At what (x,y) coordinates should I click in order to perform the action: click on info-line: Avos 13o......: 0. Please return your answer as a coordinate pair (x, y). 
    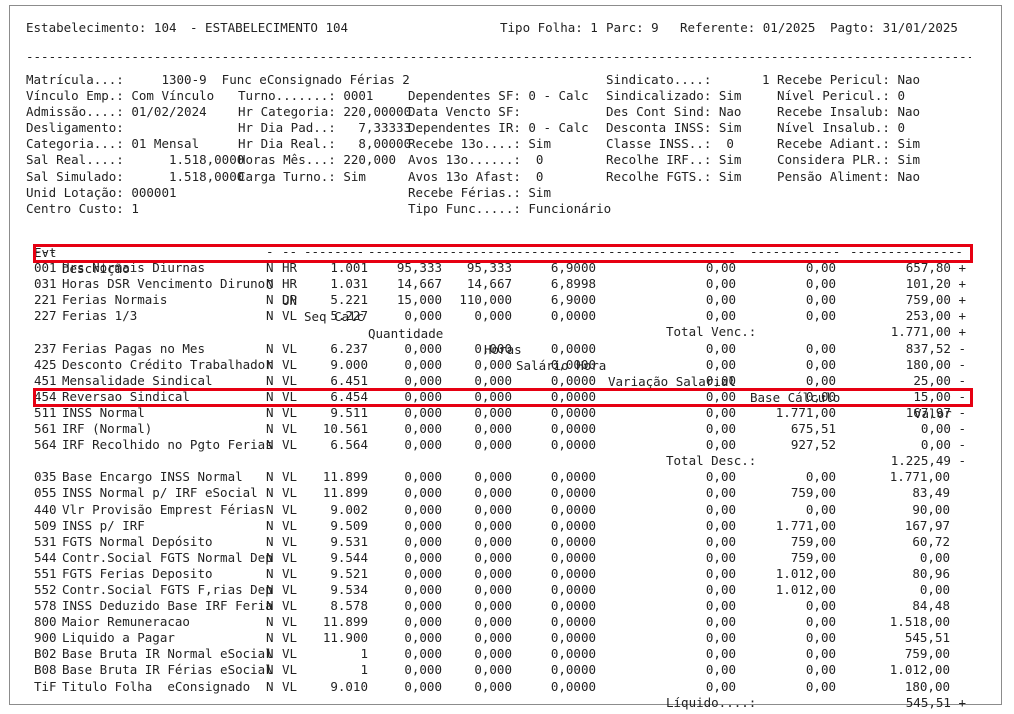
    Looking at the image, I should click on (476, 160).